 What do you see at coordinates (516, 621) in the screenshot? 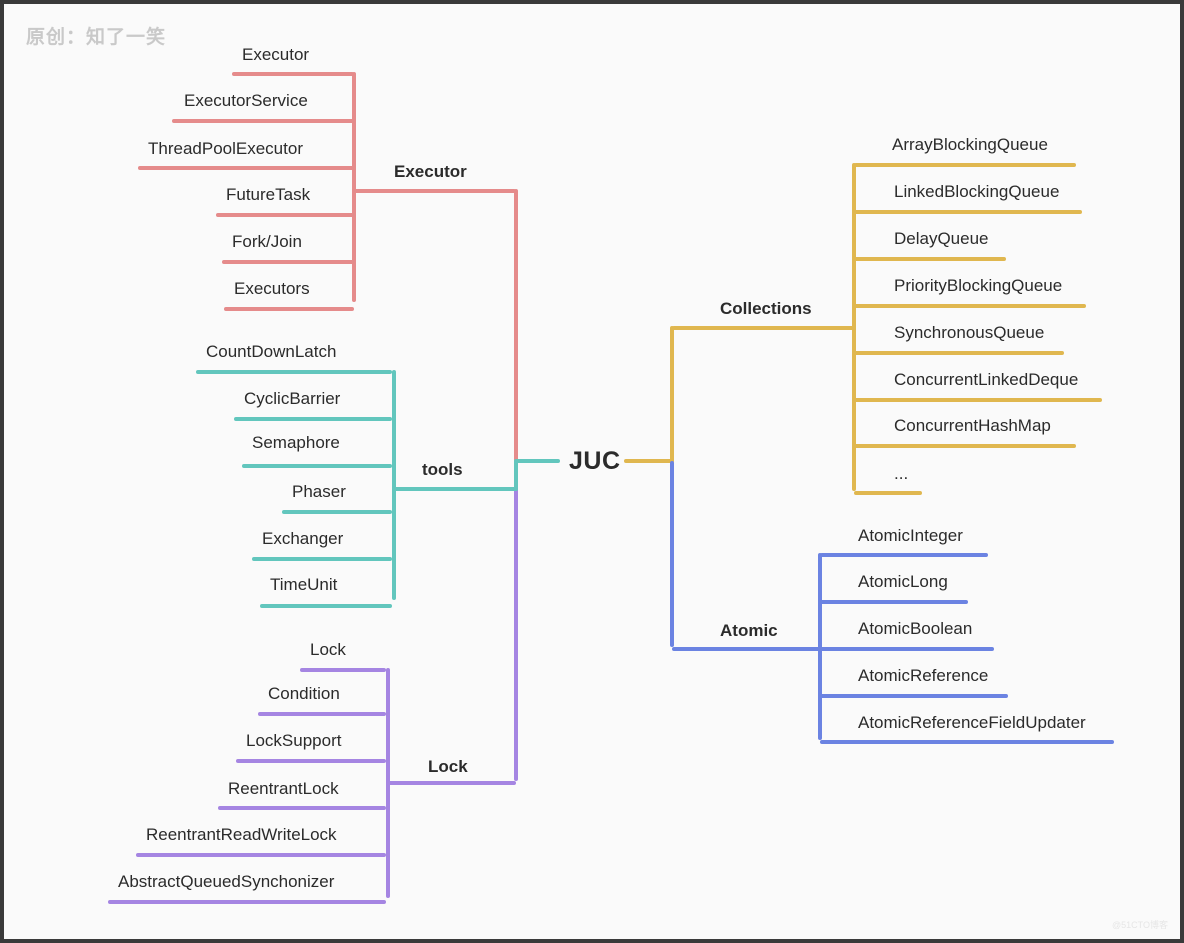
I see `spine-lock-vertical` at bounding box center [516, 621].